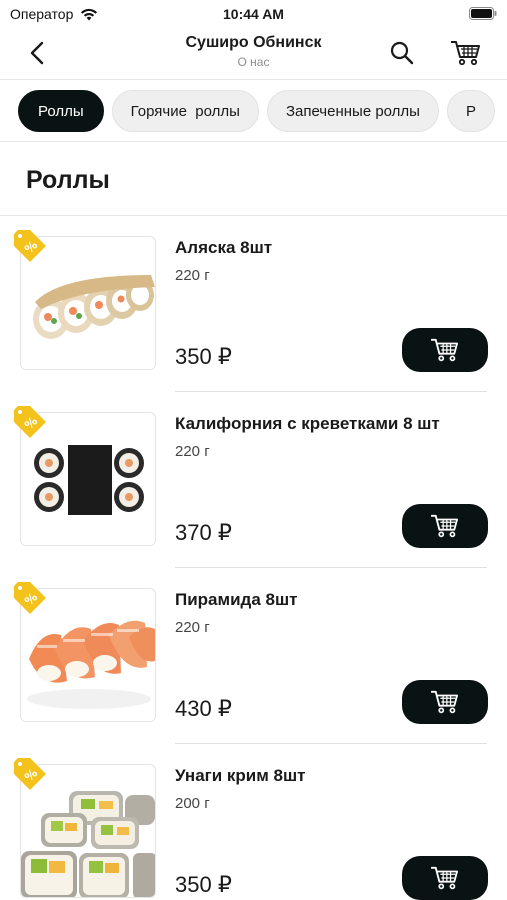 Image resolution: width=507 pixels, height=900 pixels. Describe the element at coordinates (240, 775) in the screenshot. I see `product-name: Унаги крим 8шт` at that location.